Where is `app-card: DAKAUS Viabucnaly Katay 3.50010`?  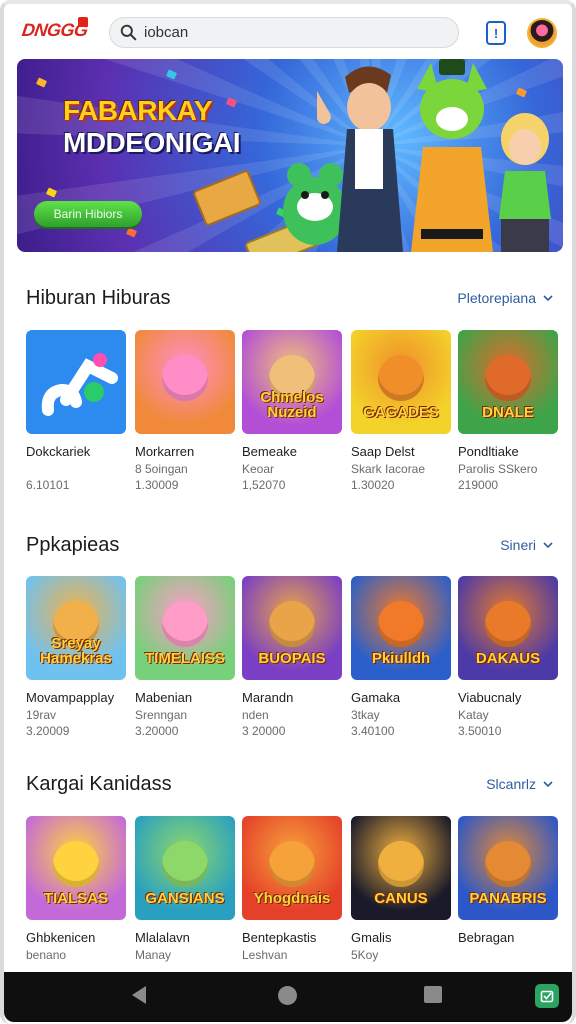 app-card: DAKAUS Viabucnaly Katay 3.50010 is located at coordinates (508, 657).